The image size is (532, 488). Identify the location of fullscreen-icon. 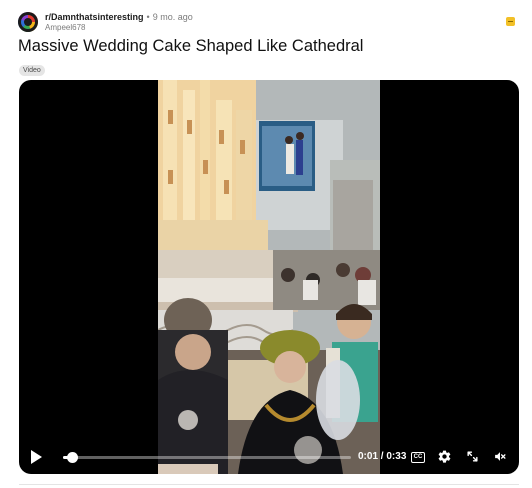
(472, 456).